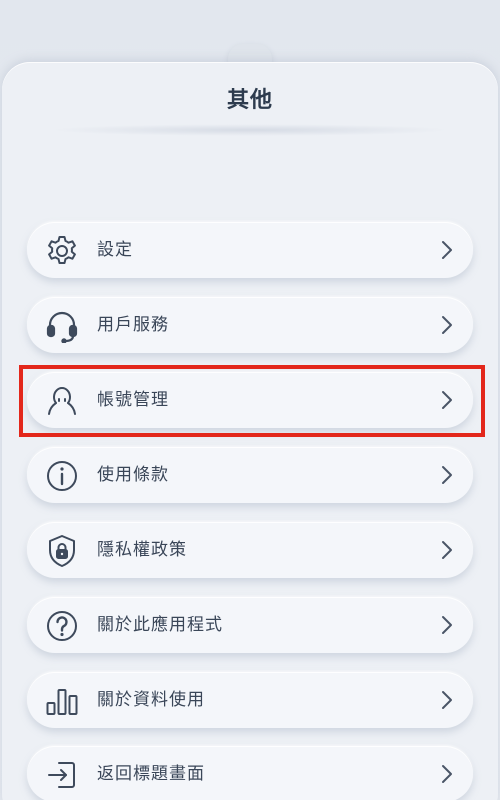  I want to click on menu-item-label: 設定, so click(115, 250).